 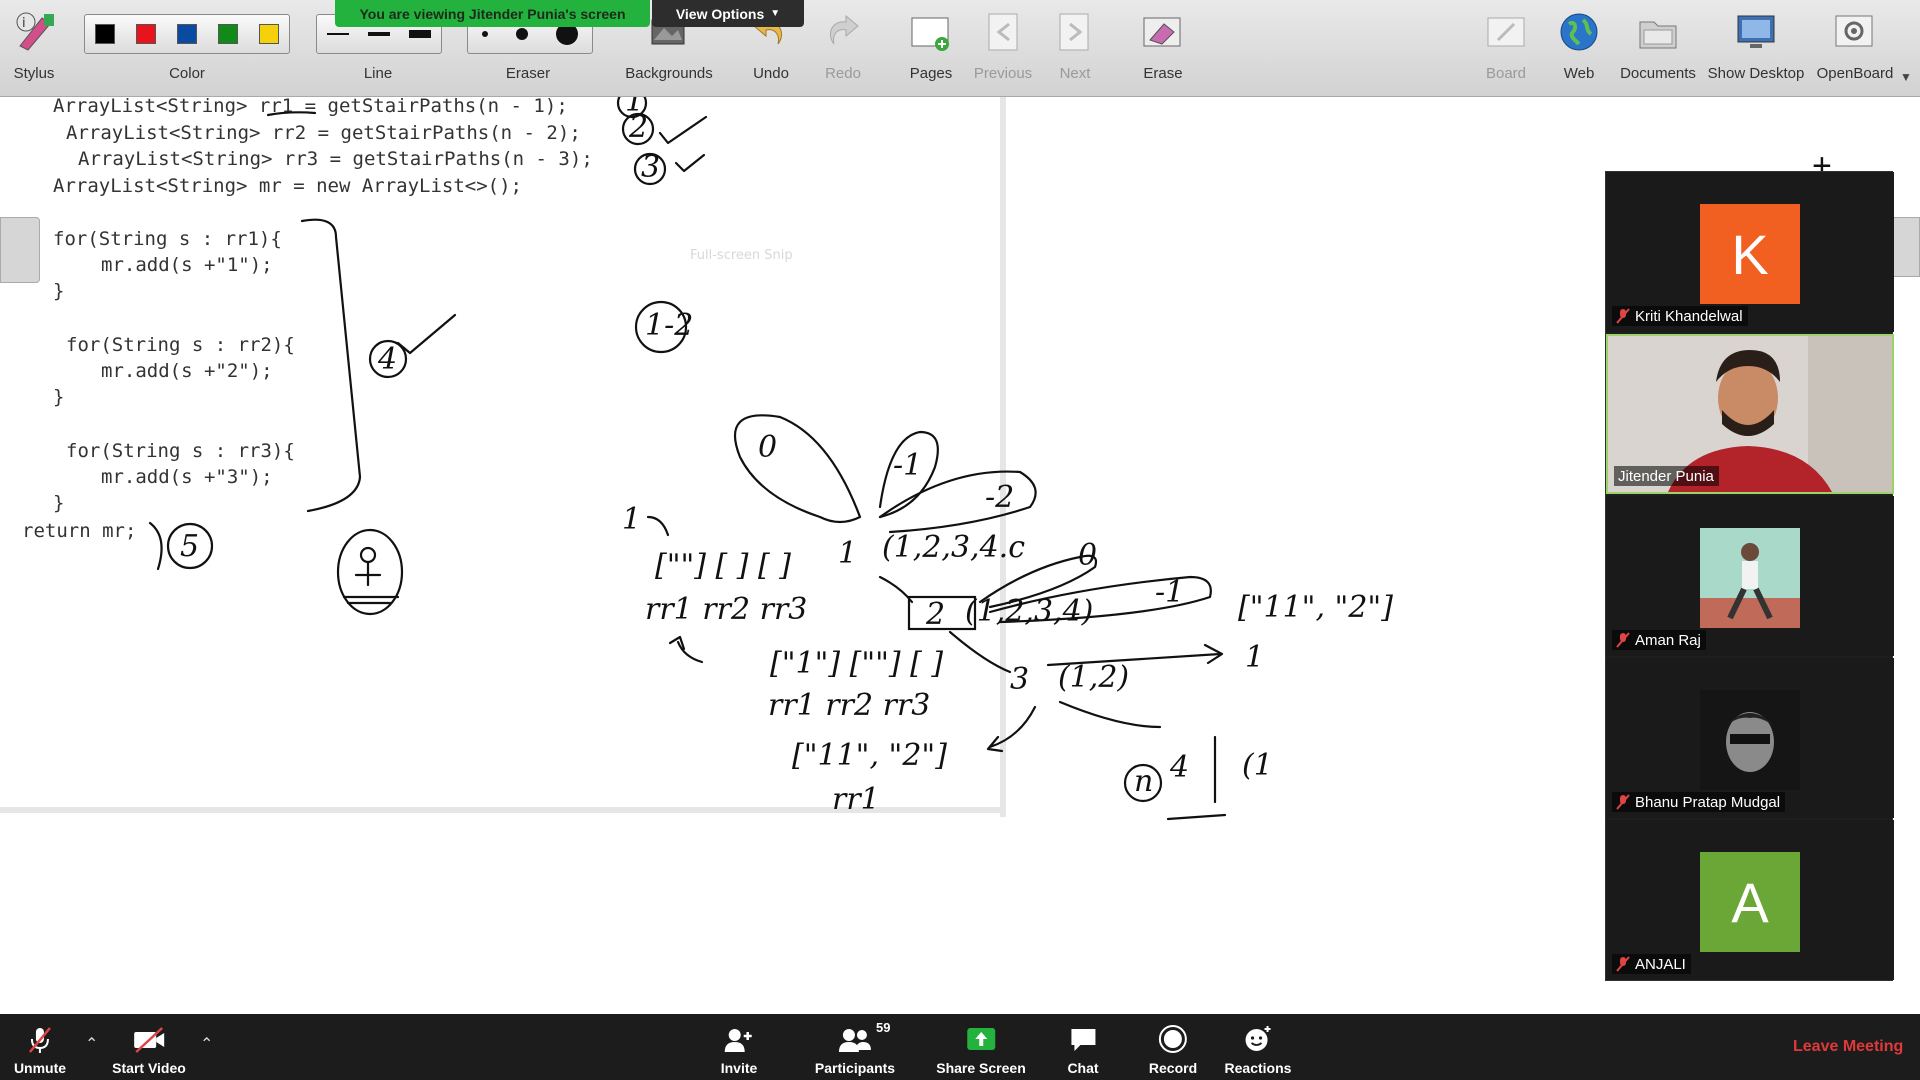 What do you see at coordinates (981, 1068) in the screenshot?
I see `share-screen-label: Share Screen` at bounding box center [981, 1068].